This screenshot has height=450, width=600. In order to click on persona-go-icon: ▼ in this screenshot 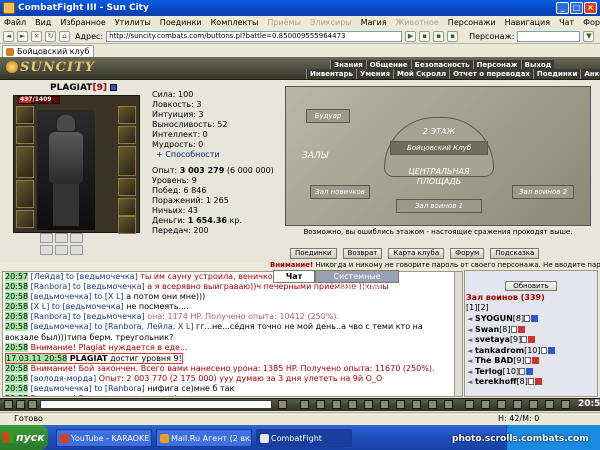, I will do `click(589, 36)`.